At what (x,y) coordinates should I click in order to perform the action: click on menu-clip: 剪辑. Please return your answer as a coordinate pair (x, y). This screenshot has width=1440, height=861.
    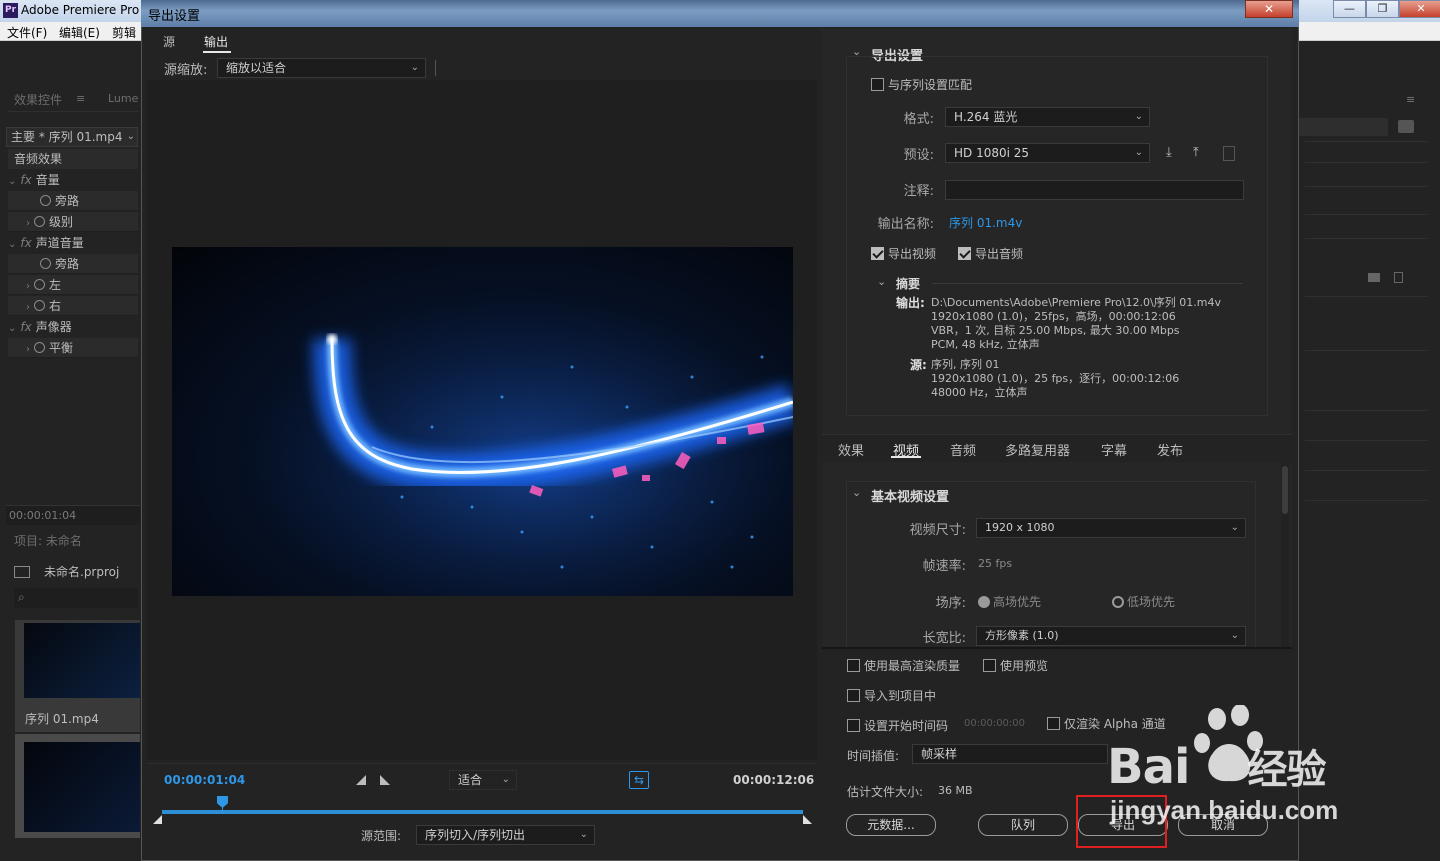
    Looking at the image, I should click on (124, 32).